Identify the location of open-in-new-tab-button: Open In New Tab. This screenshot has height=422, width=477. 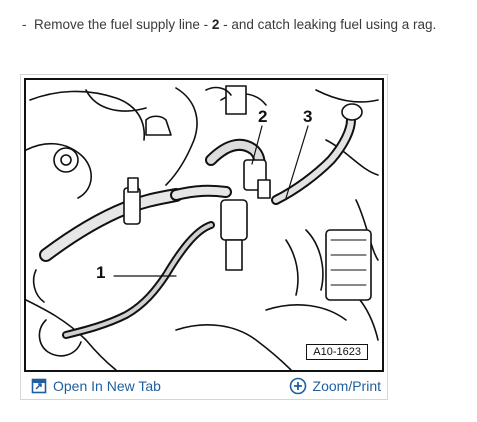
(96, 386).